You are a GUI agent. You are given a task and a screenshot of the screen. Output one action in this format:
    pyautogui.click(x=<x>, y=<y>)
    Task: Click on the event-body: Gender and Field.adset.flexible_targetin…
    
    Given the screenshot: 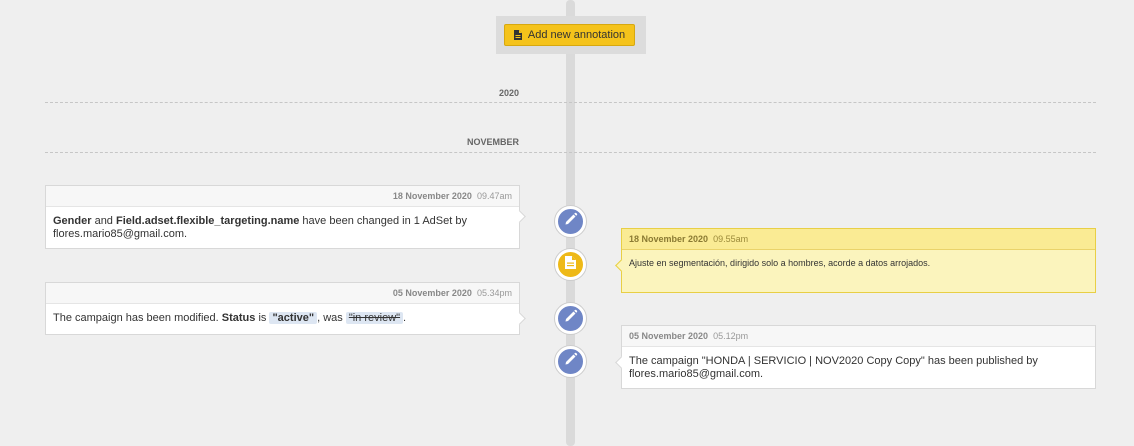 What is the action you would take?
    pyautogui.click(x=282, y=228)
    